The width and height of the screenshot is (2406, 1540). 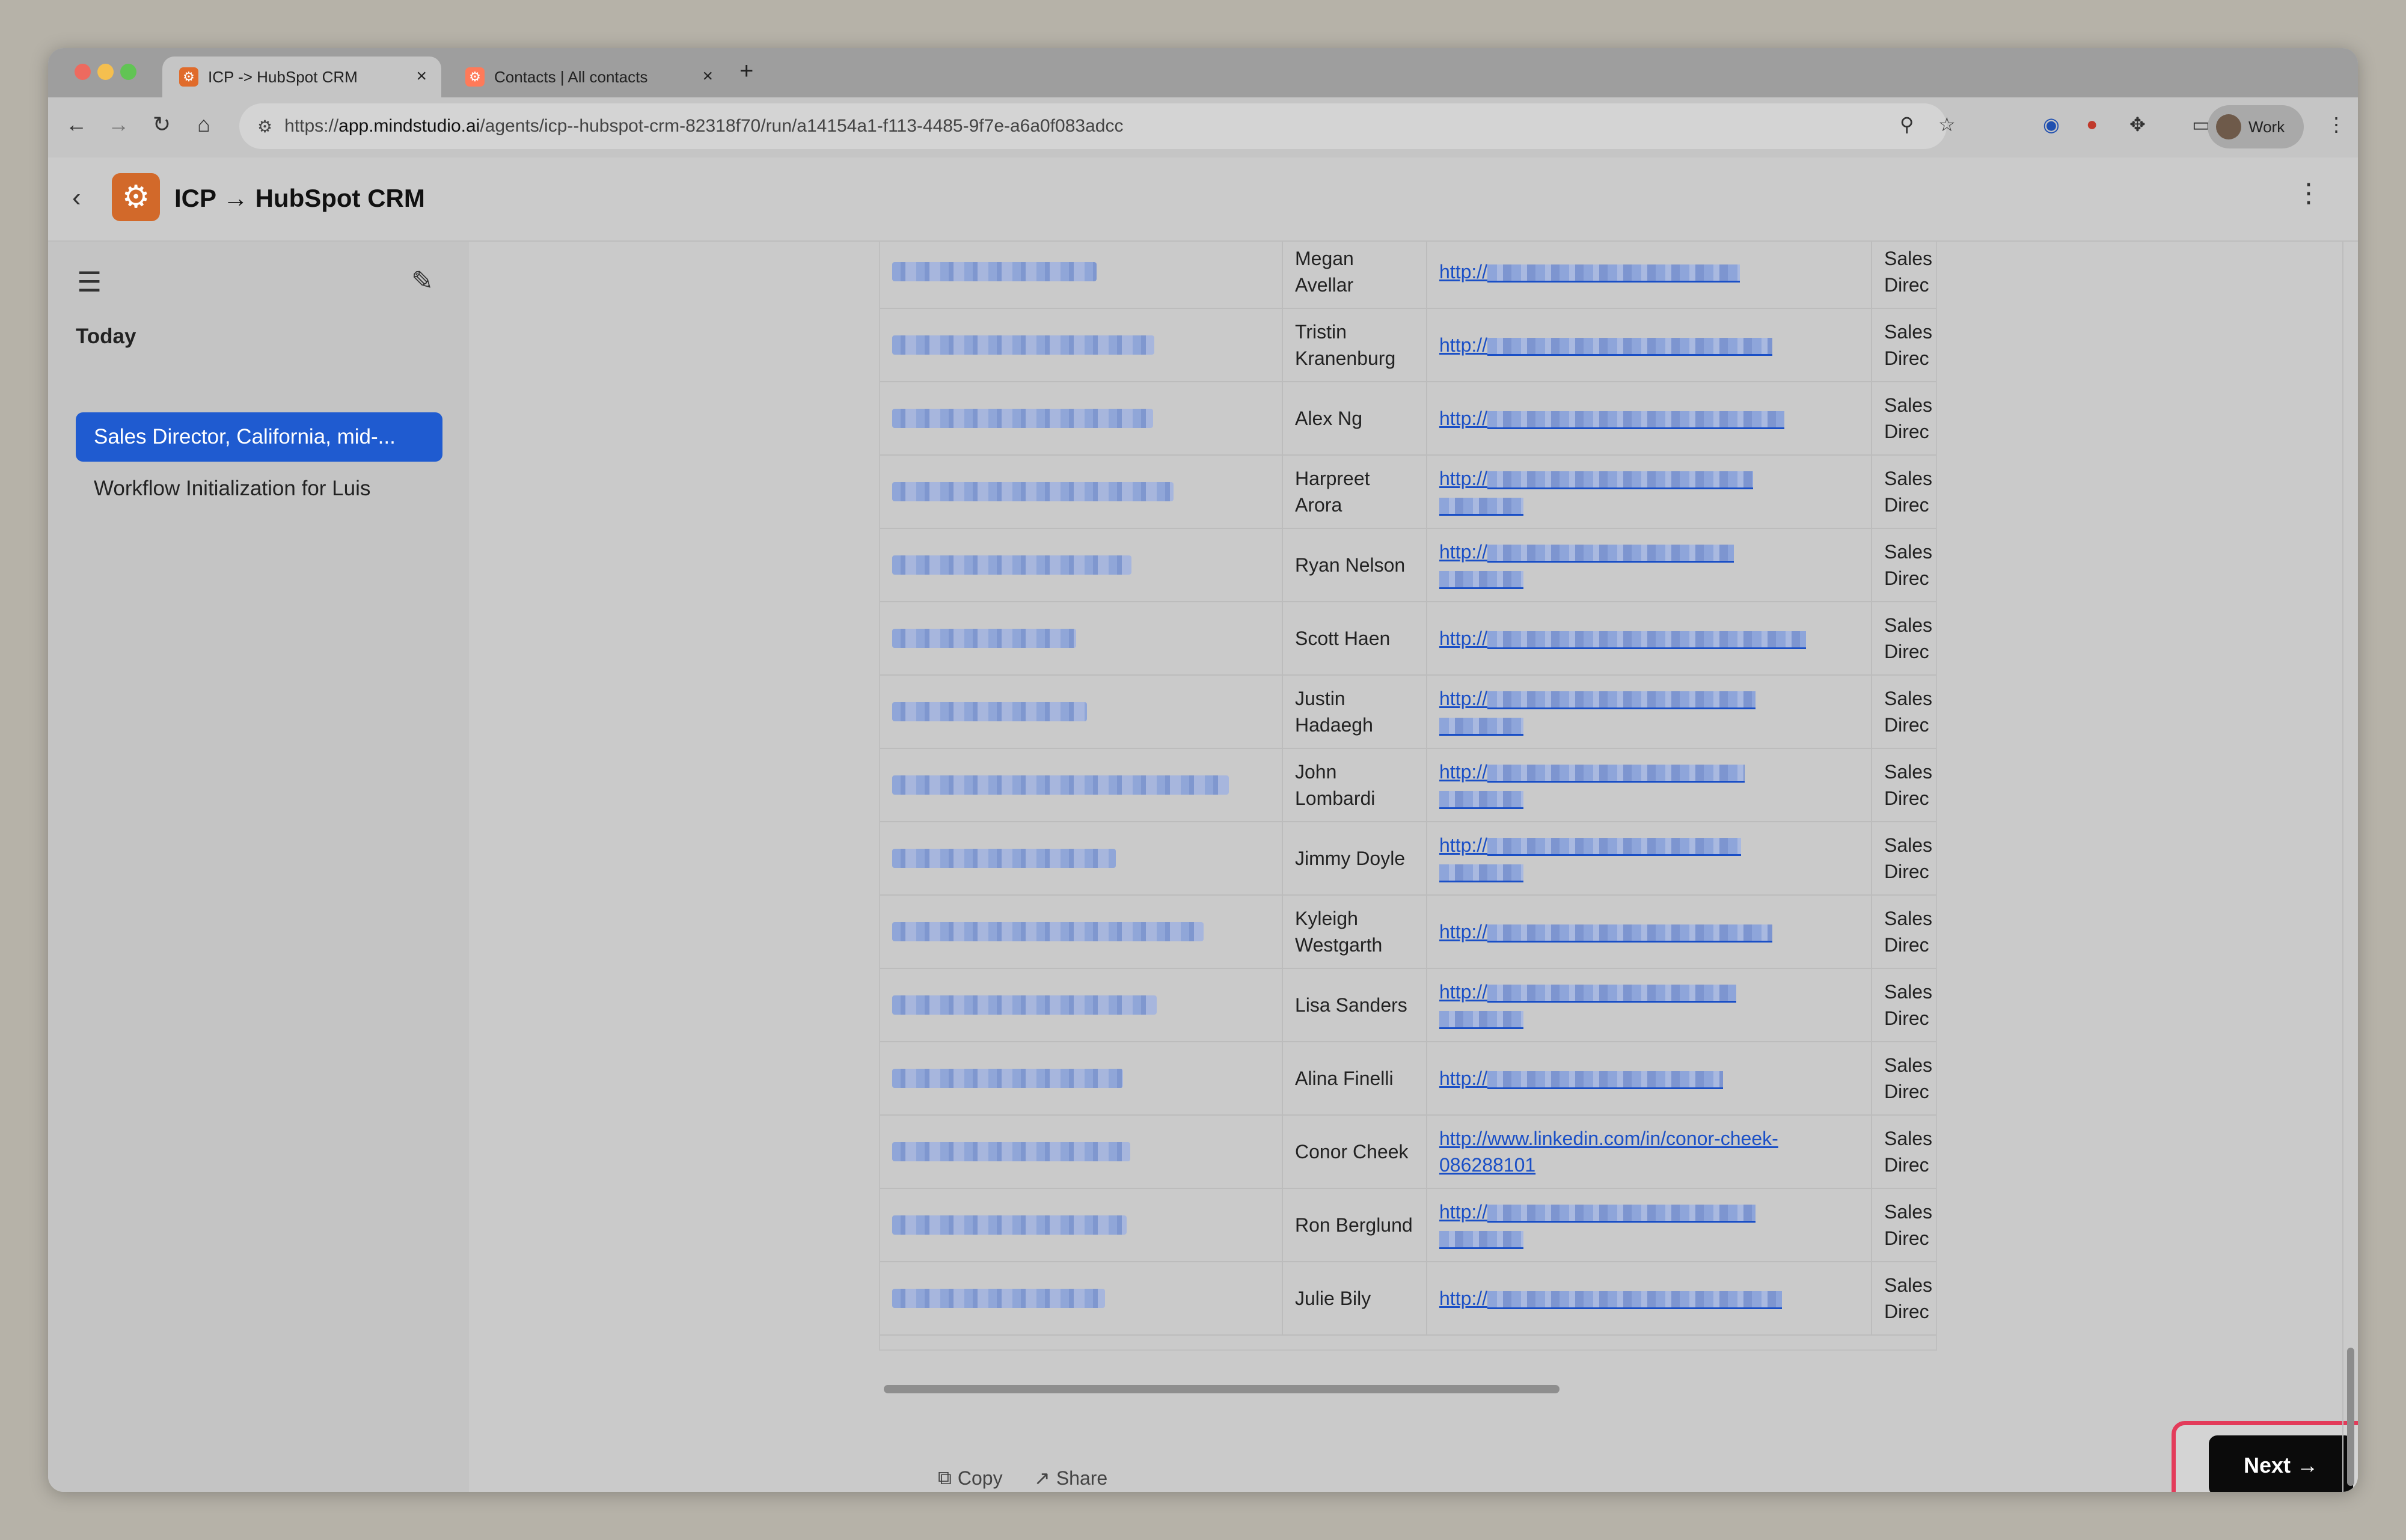 What do you see at coordinates (2308, 193) in the screenshot?
I see `more-options-icon: ⋮` at bounding box center [2308, 193].